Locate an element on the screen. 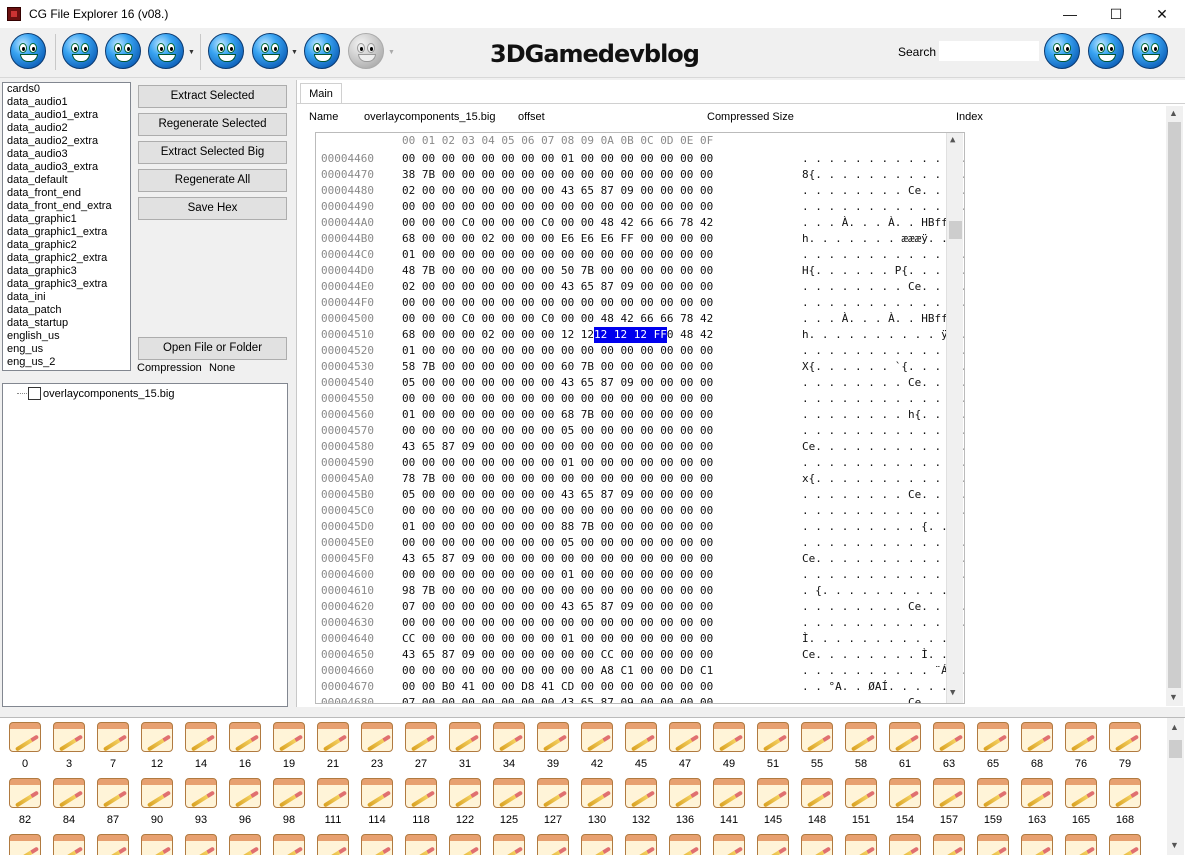  archive-list-item: data_graphic1_extra is located at coordinates (66, 232).